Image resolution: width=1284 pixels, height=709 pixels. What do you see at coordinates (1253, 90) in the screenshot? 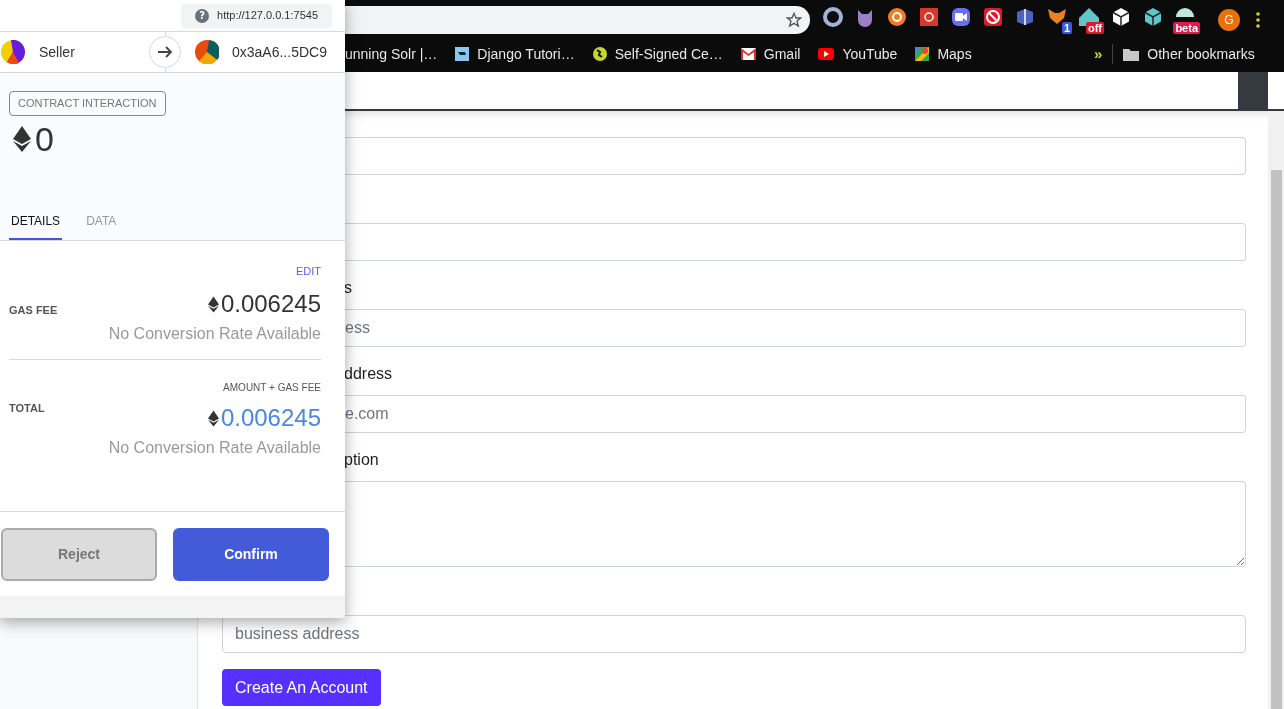
I see `nav-toggle` at bounding box center [1253, 90].